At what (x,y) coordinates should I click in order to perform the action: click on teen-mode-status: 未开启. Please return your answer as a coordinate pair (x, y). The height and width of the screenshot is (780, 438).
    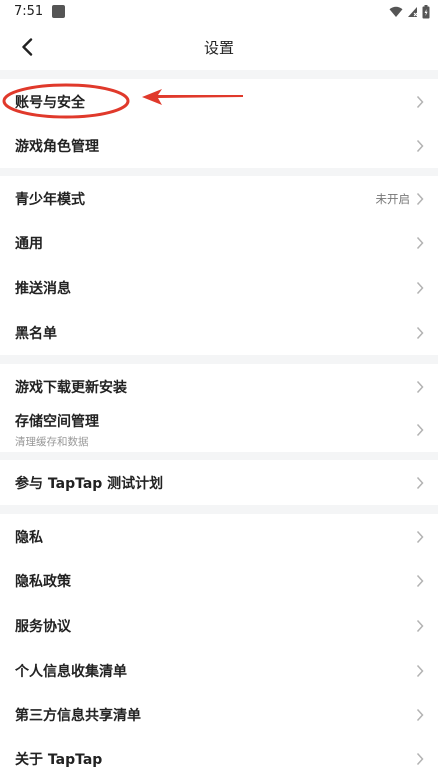
    Looking at the image, I should click on (393, 198).